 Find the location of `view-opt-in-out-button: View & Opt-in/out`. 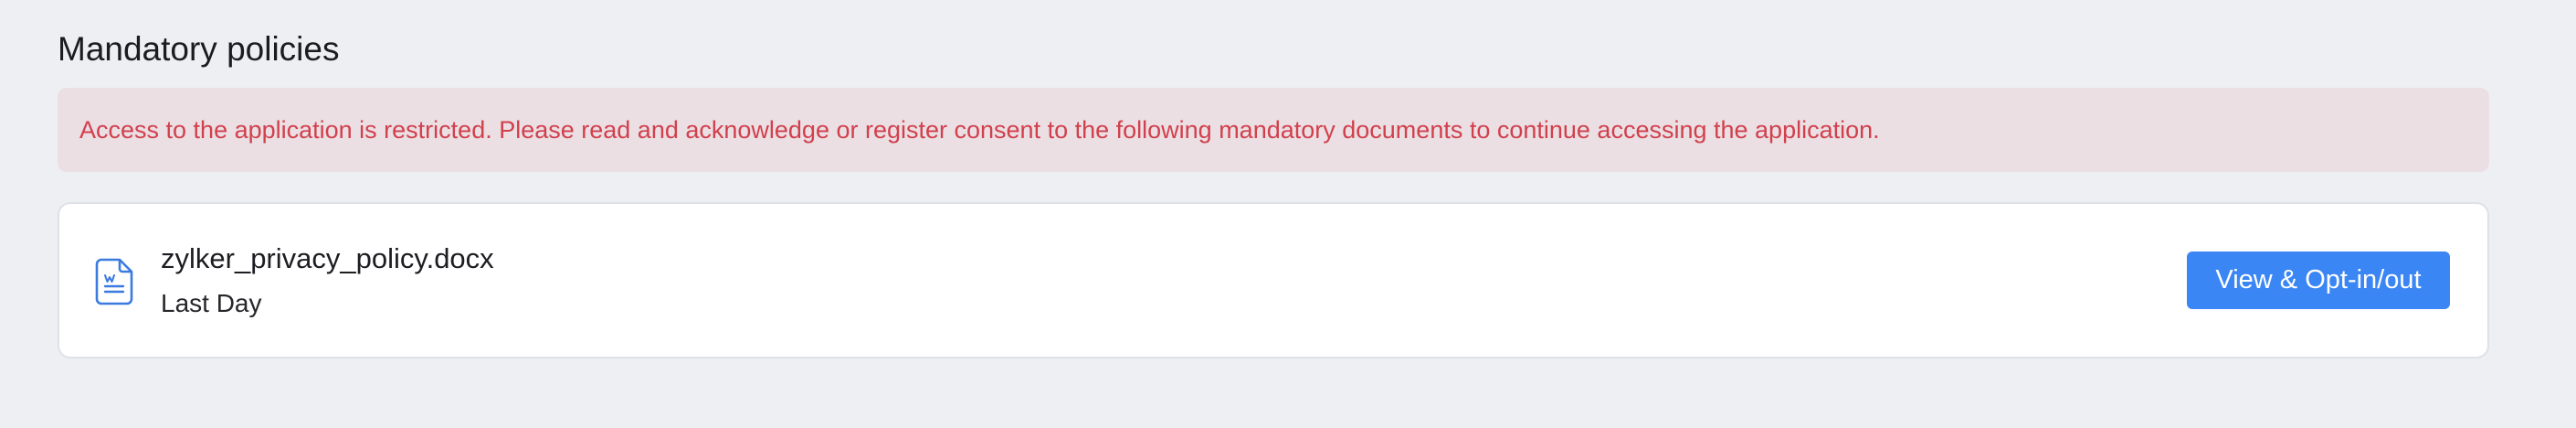

view-opt-in-out-button: View & Opt-in/out is located at coordinates (2318, 280).